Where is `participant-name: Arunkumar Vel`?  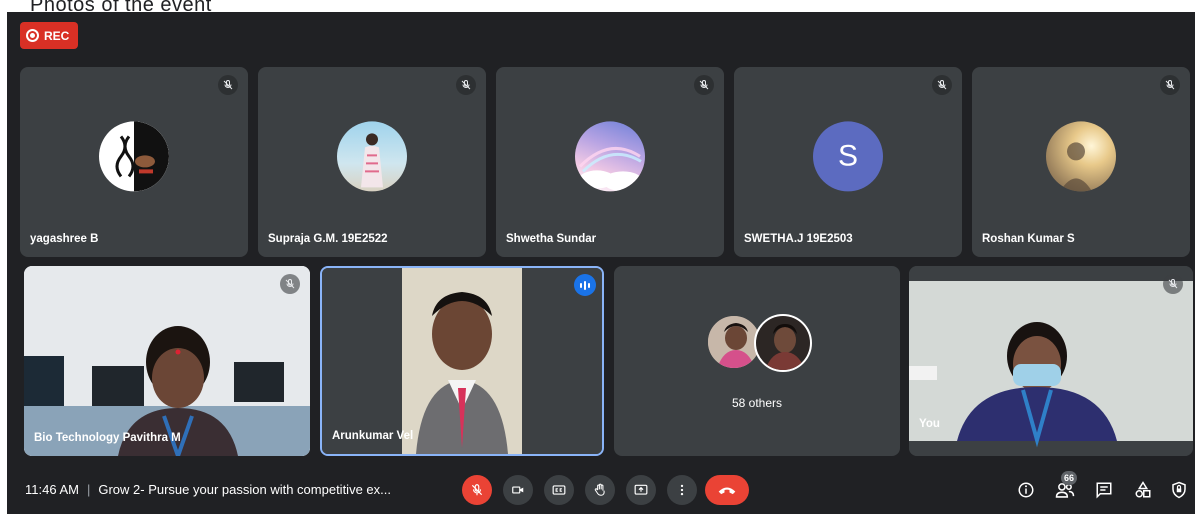
participant-name: Arunkumar Vel is located at coordinates (373, 436).